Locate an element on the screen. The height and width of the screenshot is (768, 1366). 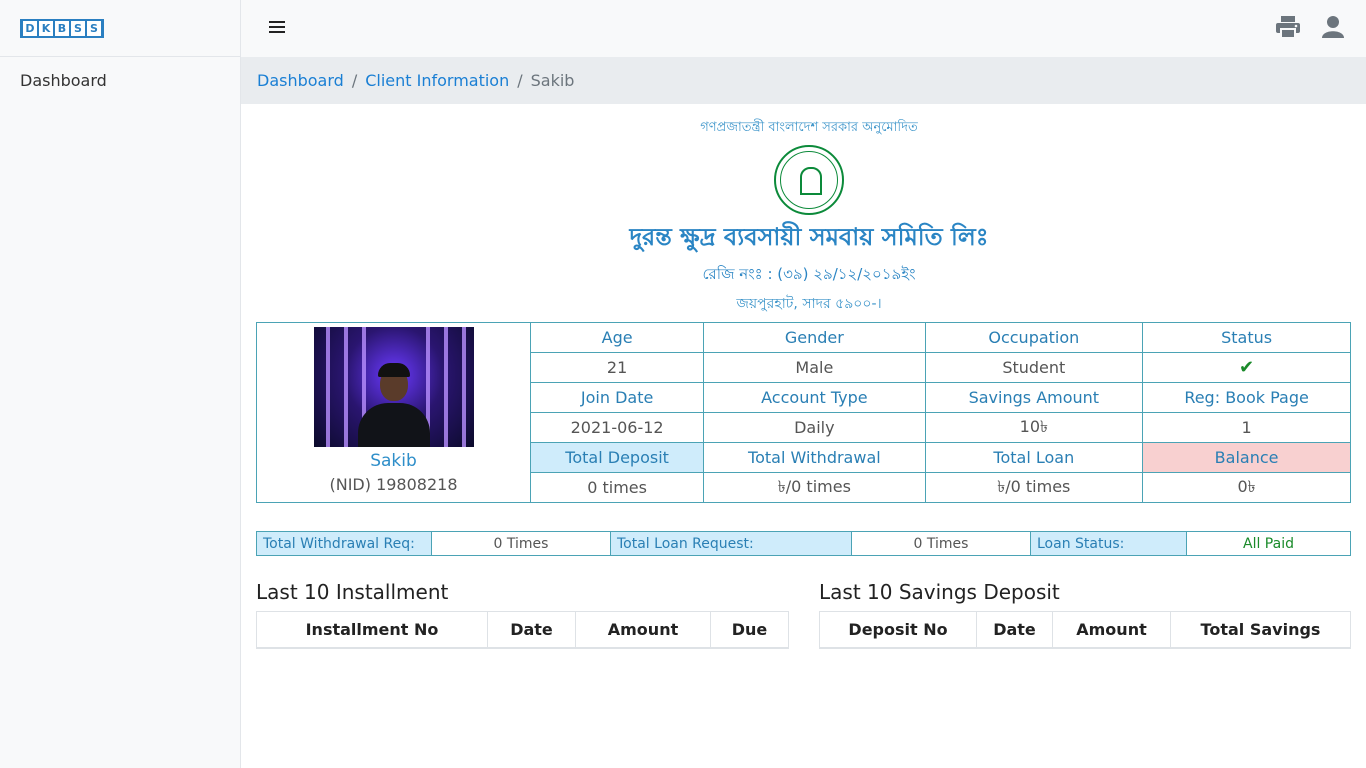
government-approval: গণপ্রজাতন্ত্রী বাংলাদেশ সরকার অনুমোদিত is located at coordinates (809, 127).